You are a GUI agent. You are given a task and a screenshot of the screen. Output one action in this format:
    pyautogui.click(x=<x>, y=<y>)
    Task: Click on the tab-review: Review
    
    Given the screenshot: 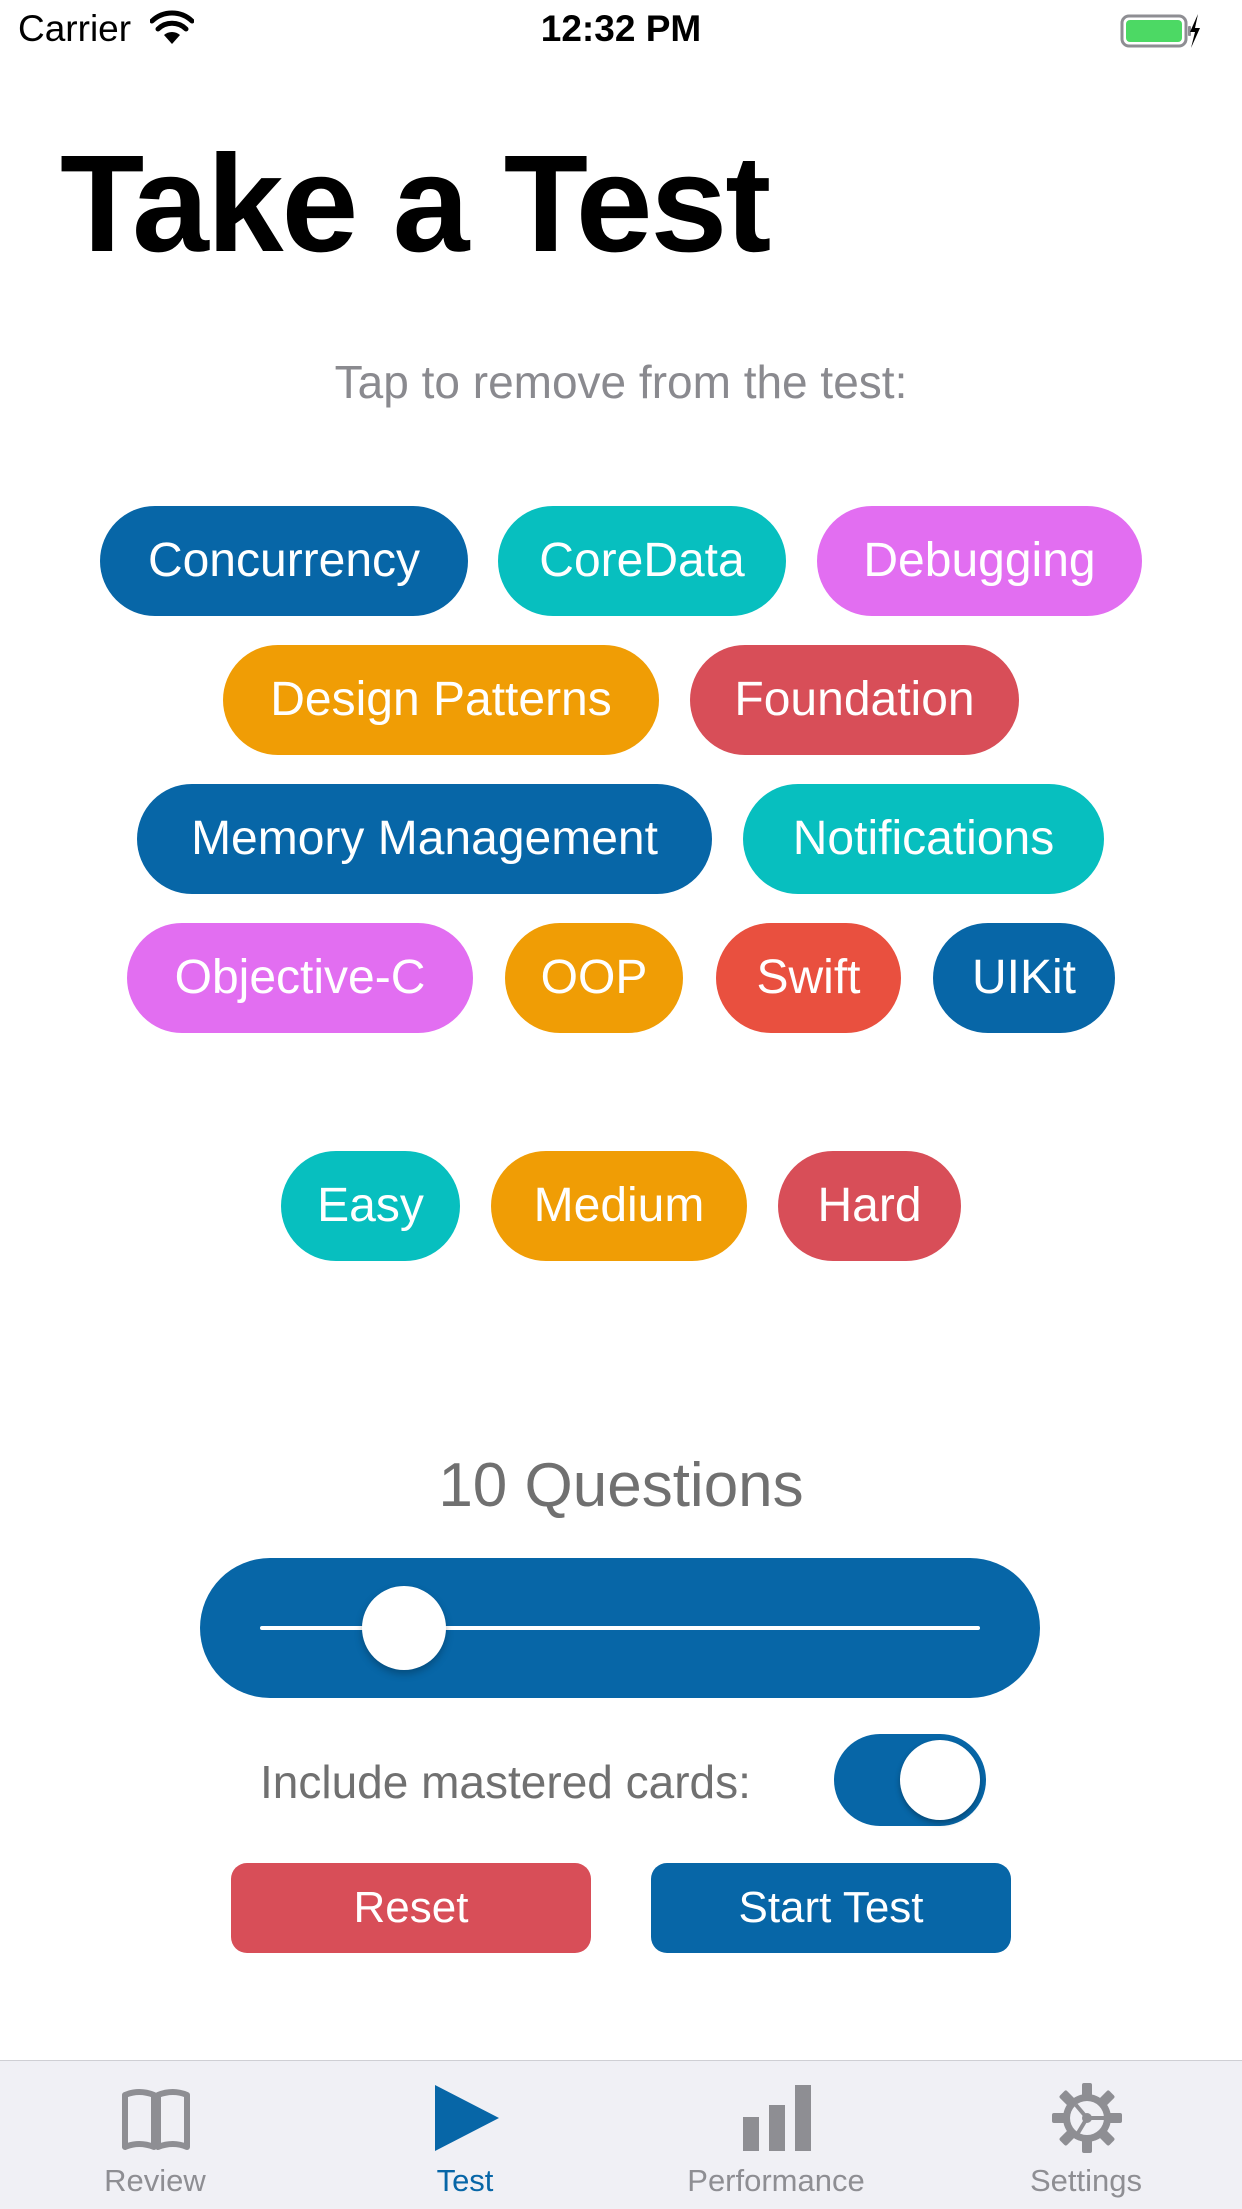 What is the action you would take?
    pyautogui.click(x=155, y=2135)
    